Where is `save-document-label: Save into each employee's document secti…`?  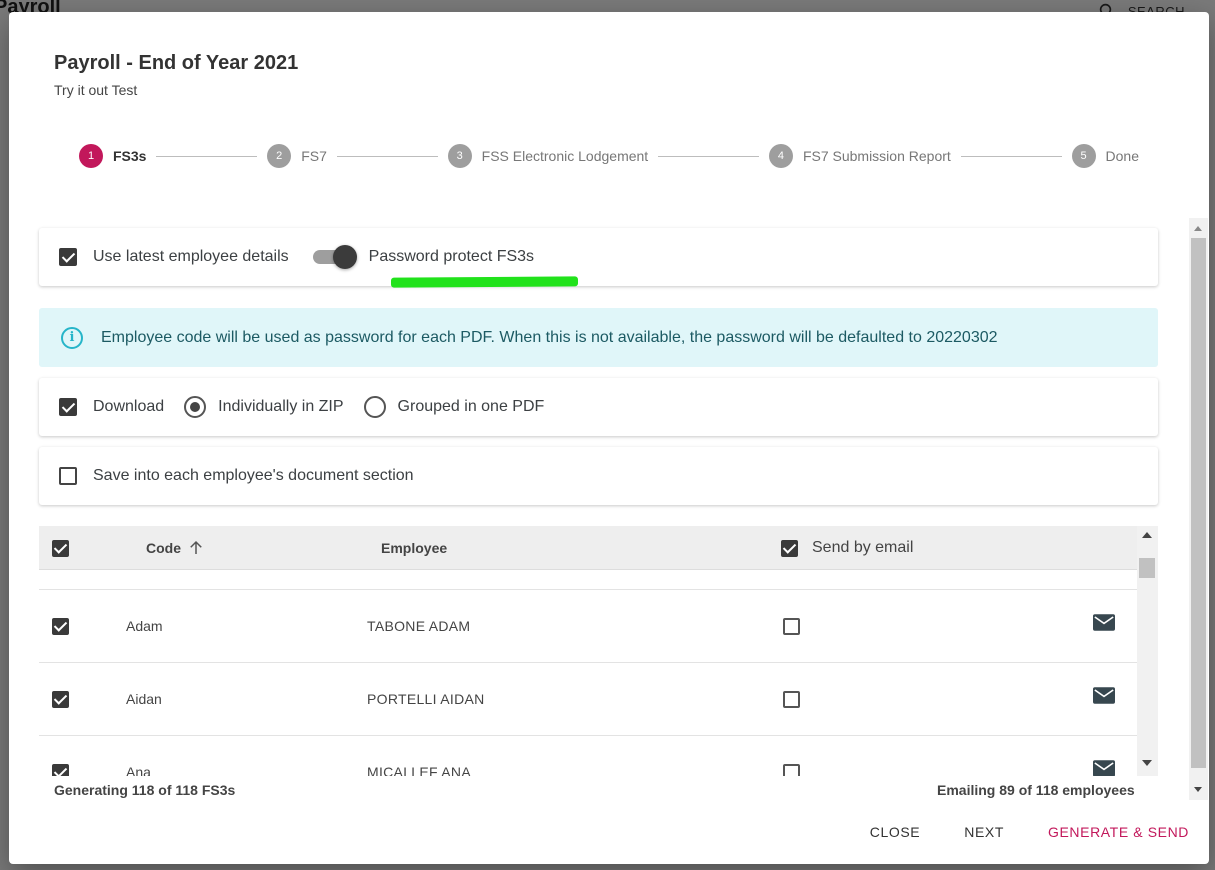 save-document-label: Save into each employee's document secti… is located at coordinates (253, 475).